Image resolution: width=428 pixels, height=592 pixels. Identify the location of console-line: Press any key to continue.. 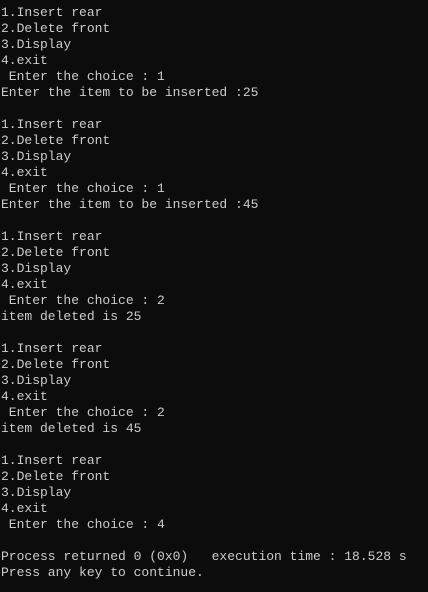
(102, 572).